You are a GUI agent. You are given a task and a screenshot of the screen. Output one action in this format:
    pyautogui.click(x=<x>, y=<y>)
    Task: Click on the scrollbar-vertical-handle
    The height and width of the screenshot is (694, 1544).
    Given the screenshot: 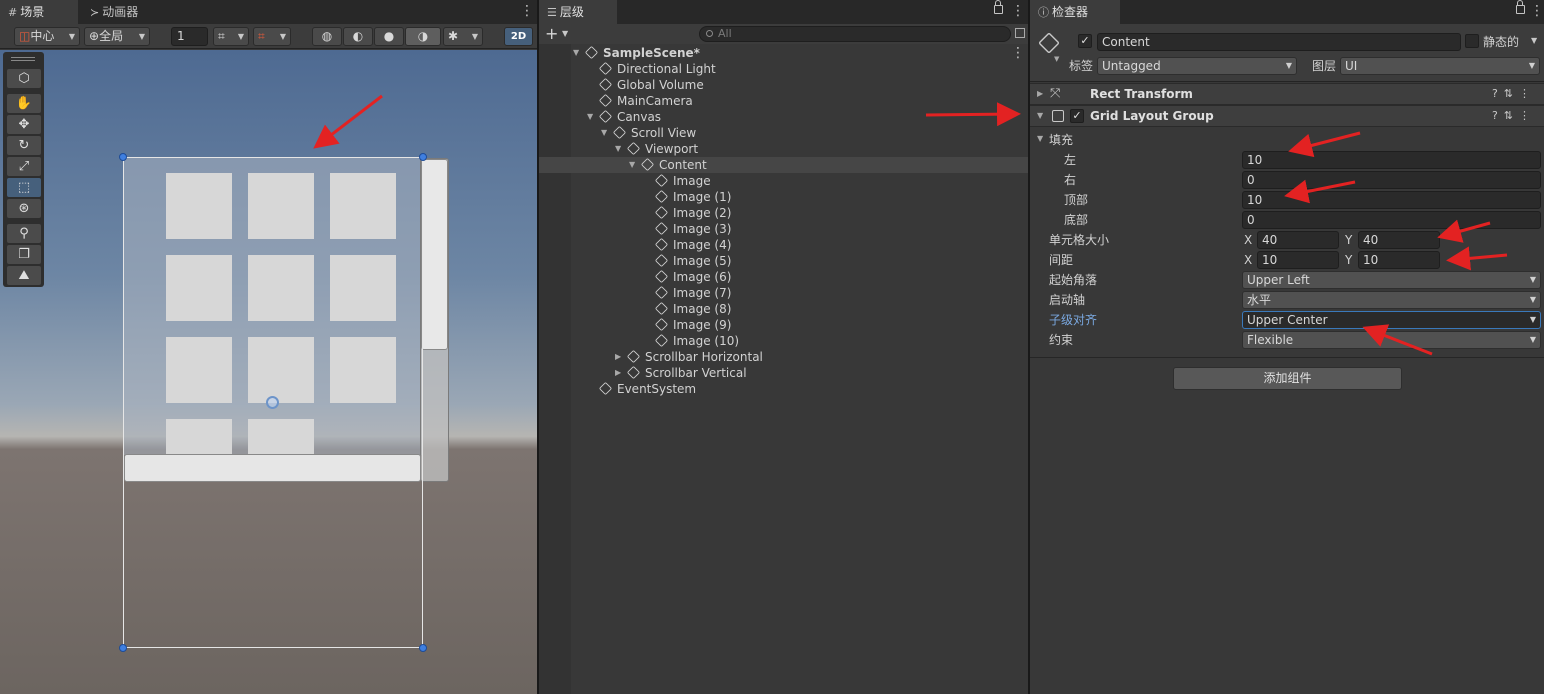 What is the action you would take?
    pyautogui.click(x=434, y=254)
    